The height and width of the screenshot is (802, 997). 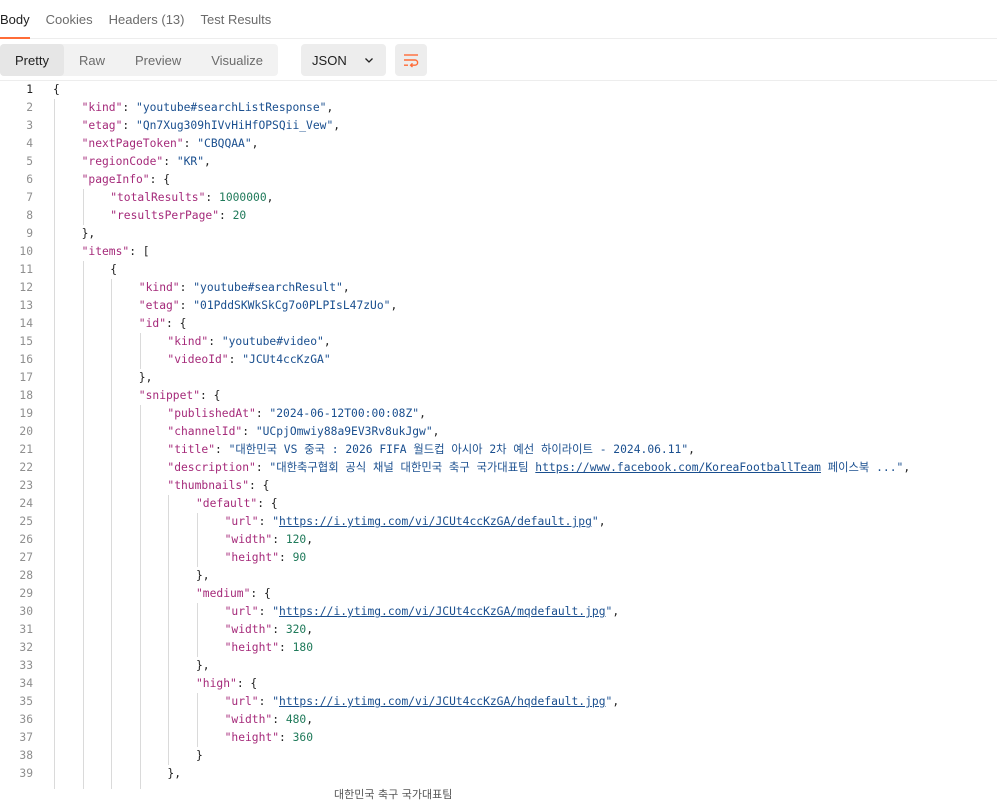 What do you see at coordinates (272, 341) in the screenshot?
I see `code-token: "youtube#video"` at bounding box center [272, 341].